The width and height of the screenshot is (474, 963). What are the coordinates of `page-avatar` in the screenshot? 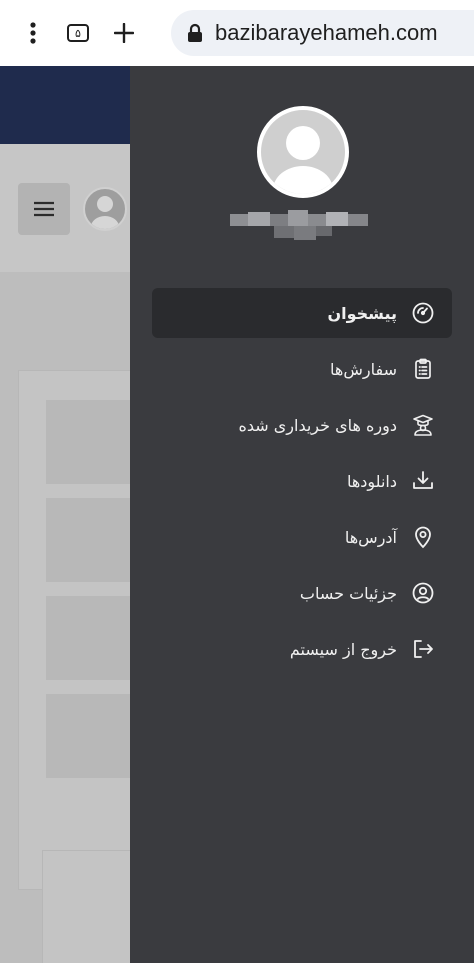 It's located at (105, 209).